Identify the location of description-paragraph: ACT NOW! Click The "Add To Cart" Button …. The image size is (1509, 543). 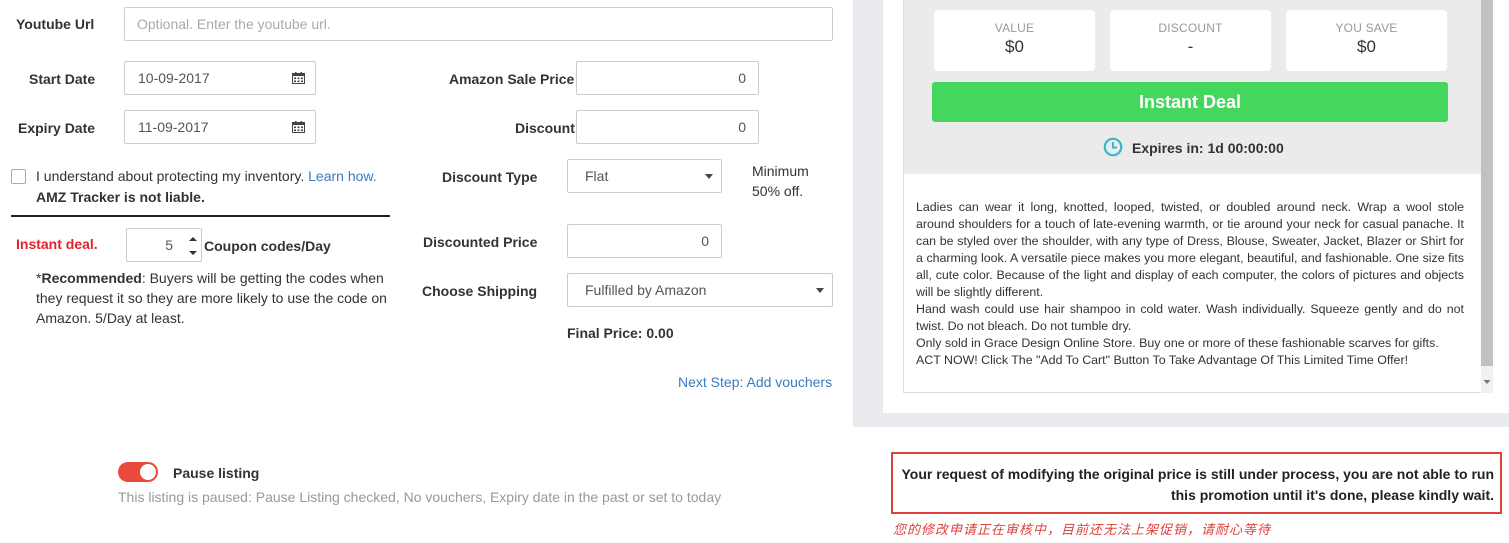
(1162, 360).